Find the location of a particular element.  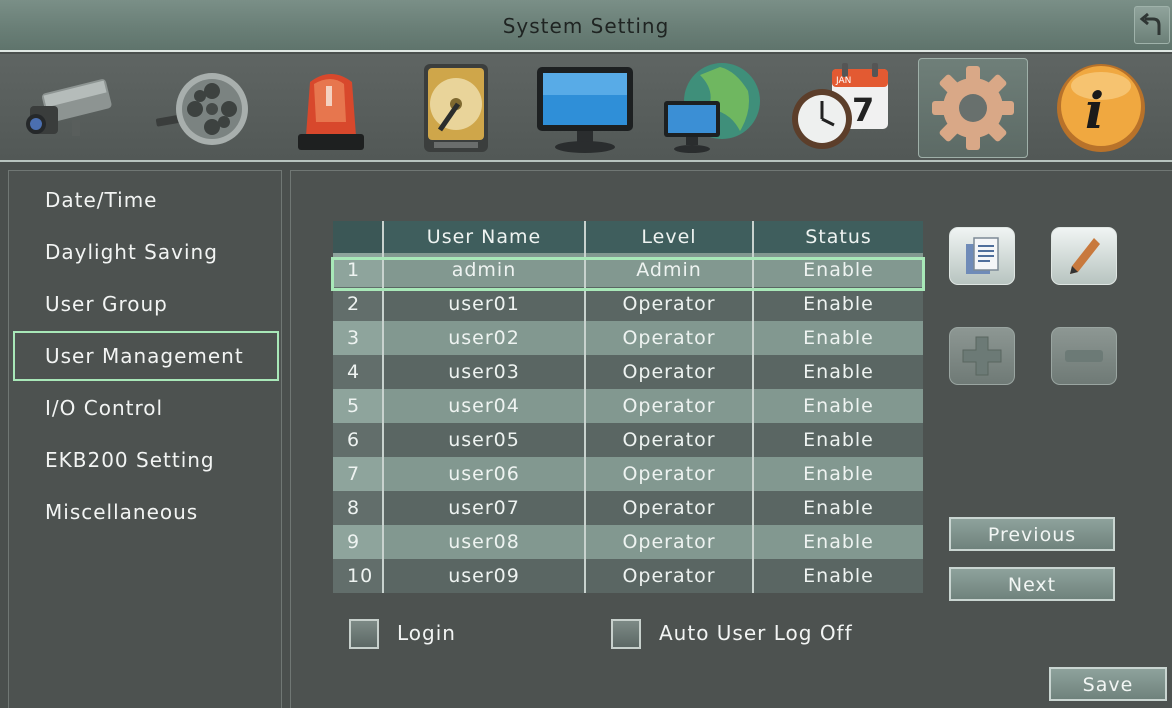

table-row: 3 user02 Operator Enable is located at coordinates (628, 338).